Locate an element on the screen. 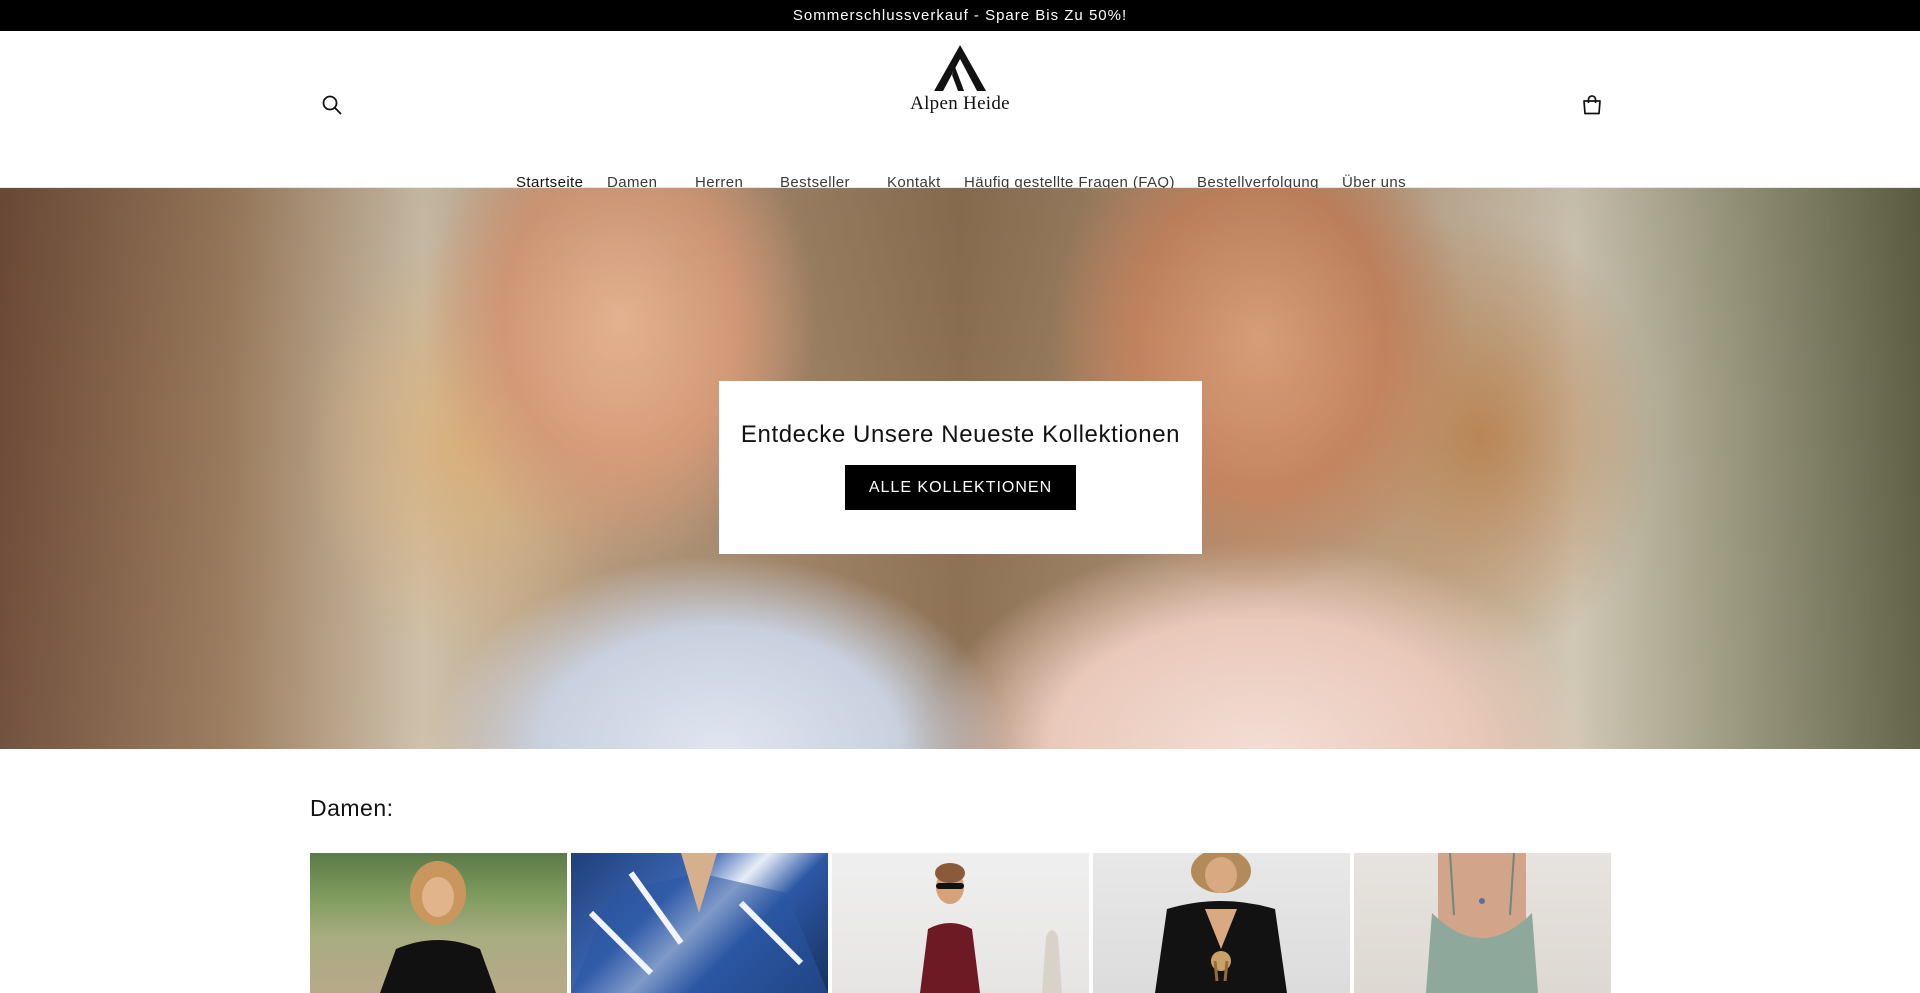  announcement-text: Sommerschlussverkauf - Spare Bis Zu 50%! is located at coordinates (960, 15).